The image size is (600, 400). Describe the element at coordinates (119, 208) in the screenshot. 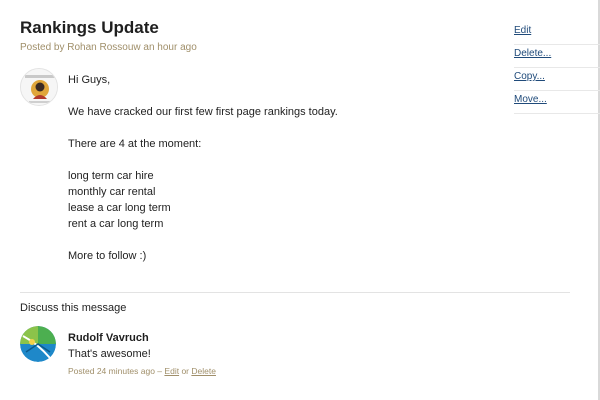

I see `keyword-item: lease a car long term` at that location.